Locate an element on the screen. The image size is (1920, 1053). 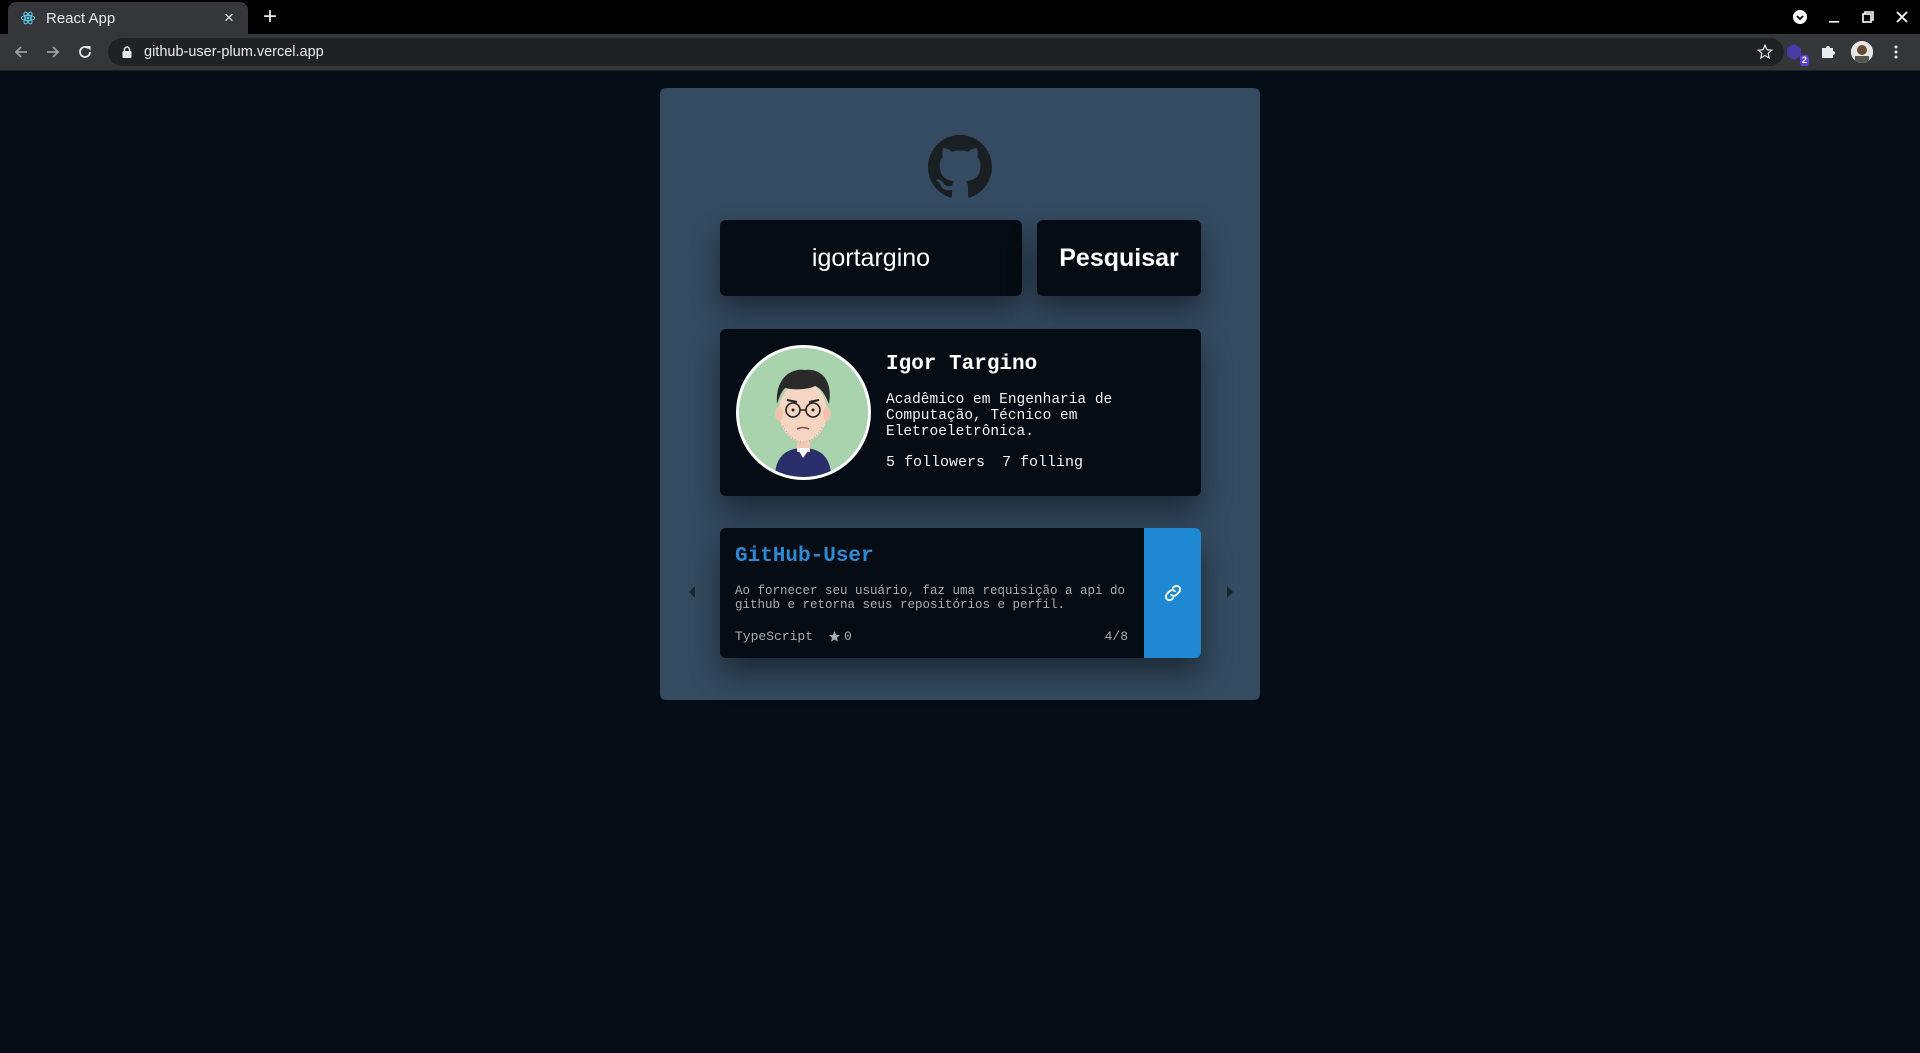
caret-right-icon is located at coordinates (1230, 592).